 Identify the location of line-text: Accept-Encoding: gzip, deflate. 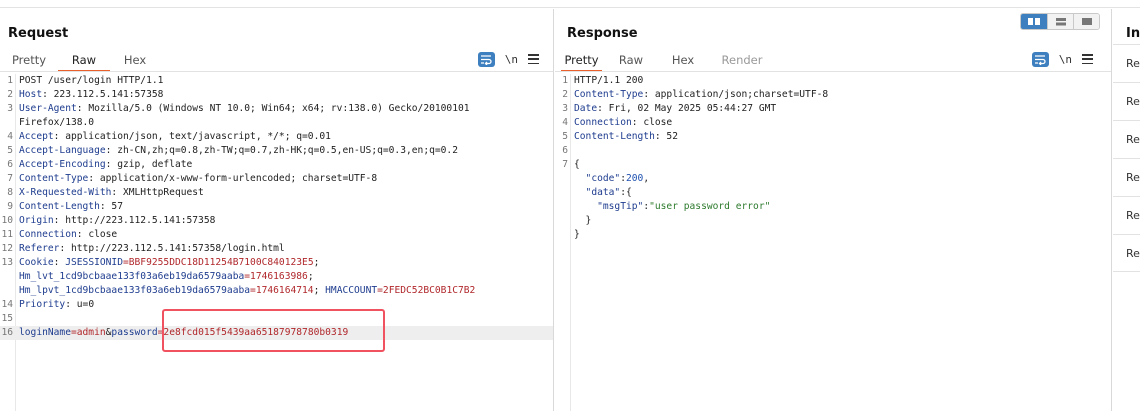
(105, 165).